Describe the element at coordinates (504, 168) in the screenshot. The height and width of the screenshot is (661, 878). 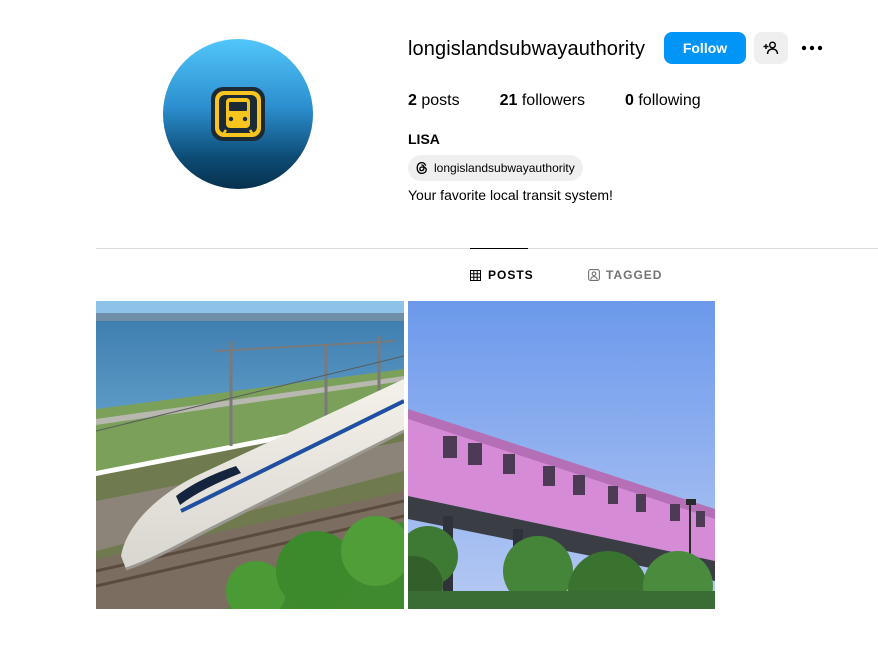
I see `threads-handle: longislandsubwayauthority` at that location.